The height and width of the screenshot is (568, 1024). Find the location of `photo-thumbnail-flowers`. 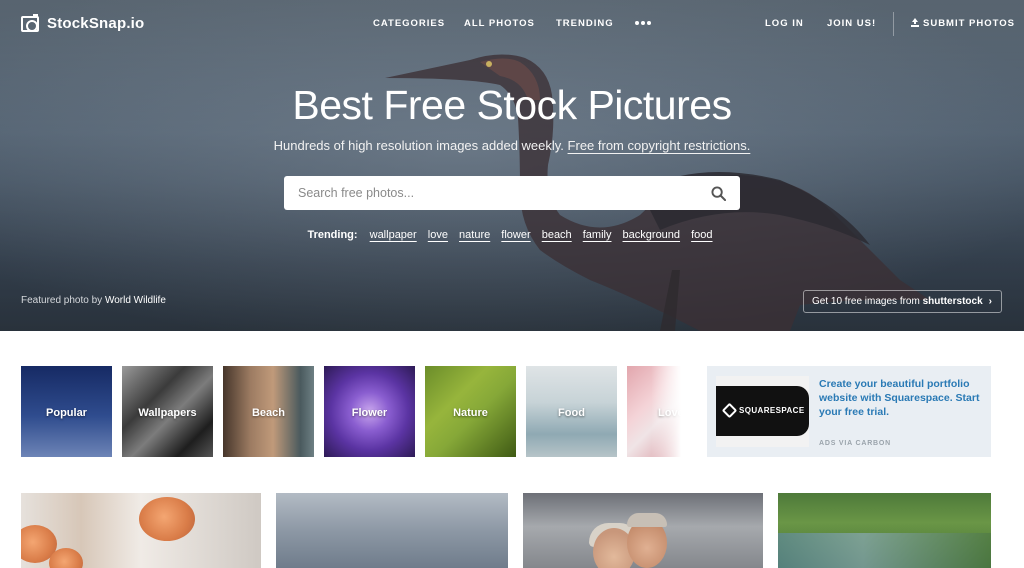

photo-thumbnail-flowers is located at coordinates (141, 530).